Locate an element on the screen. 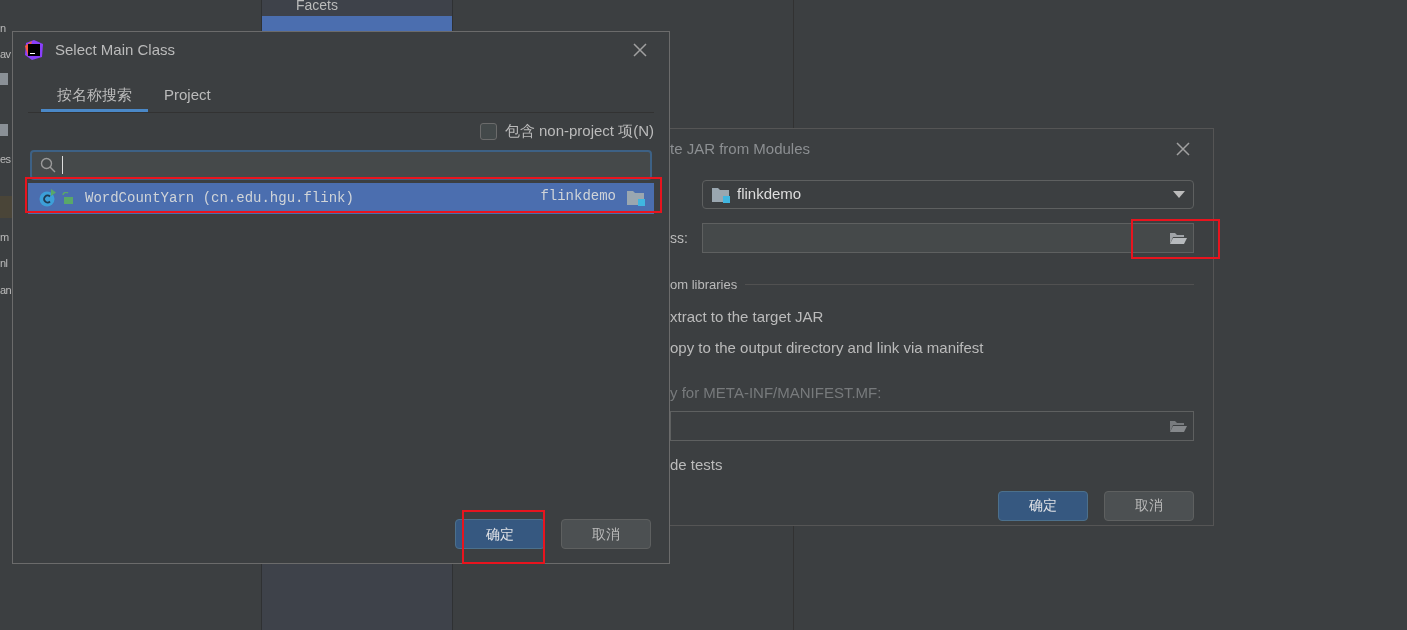 The height and width of the screenshot is (630, 1407). runnable-class-icon is located at coordinates (48, 198).